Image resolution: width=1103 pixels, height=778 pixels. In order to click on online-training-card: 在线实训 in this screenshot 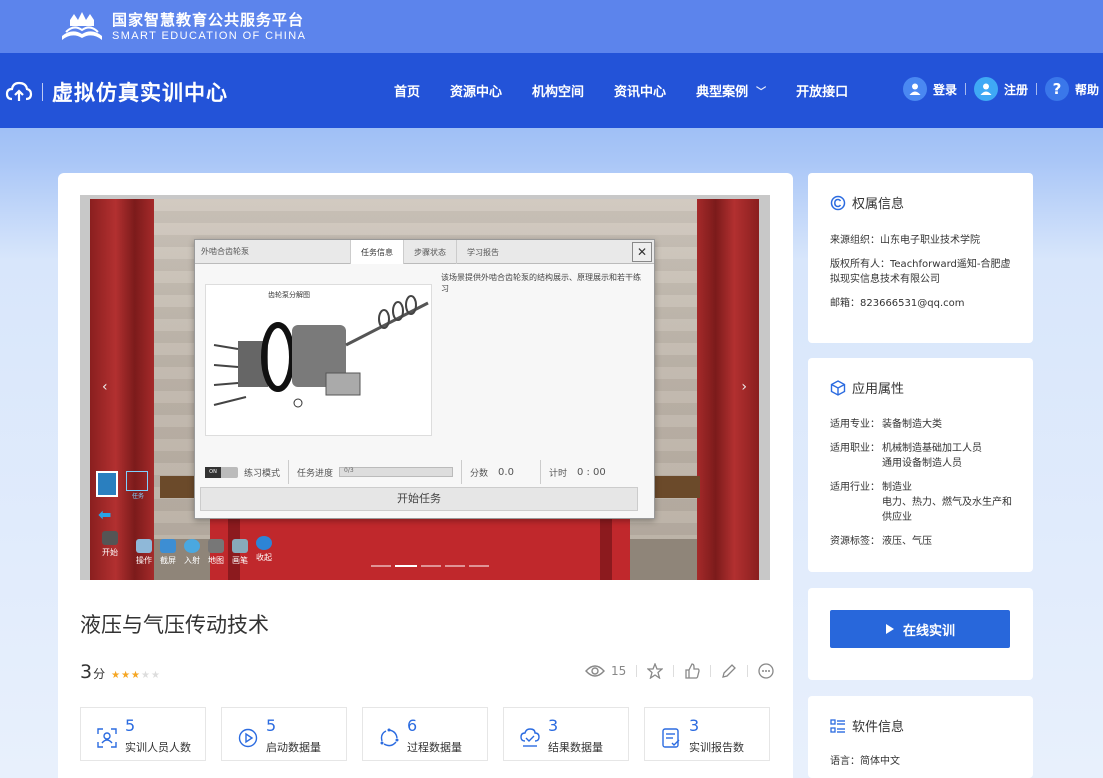, I will do `click(920, 634)`.